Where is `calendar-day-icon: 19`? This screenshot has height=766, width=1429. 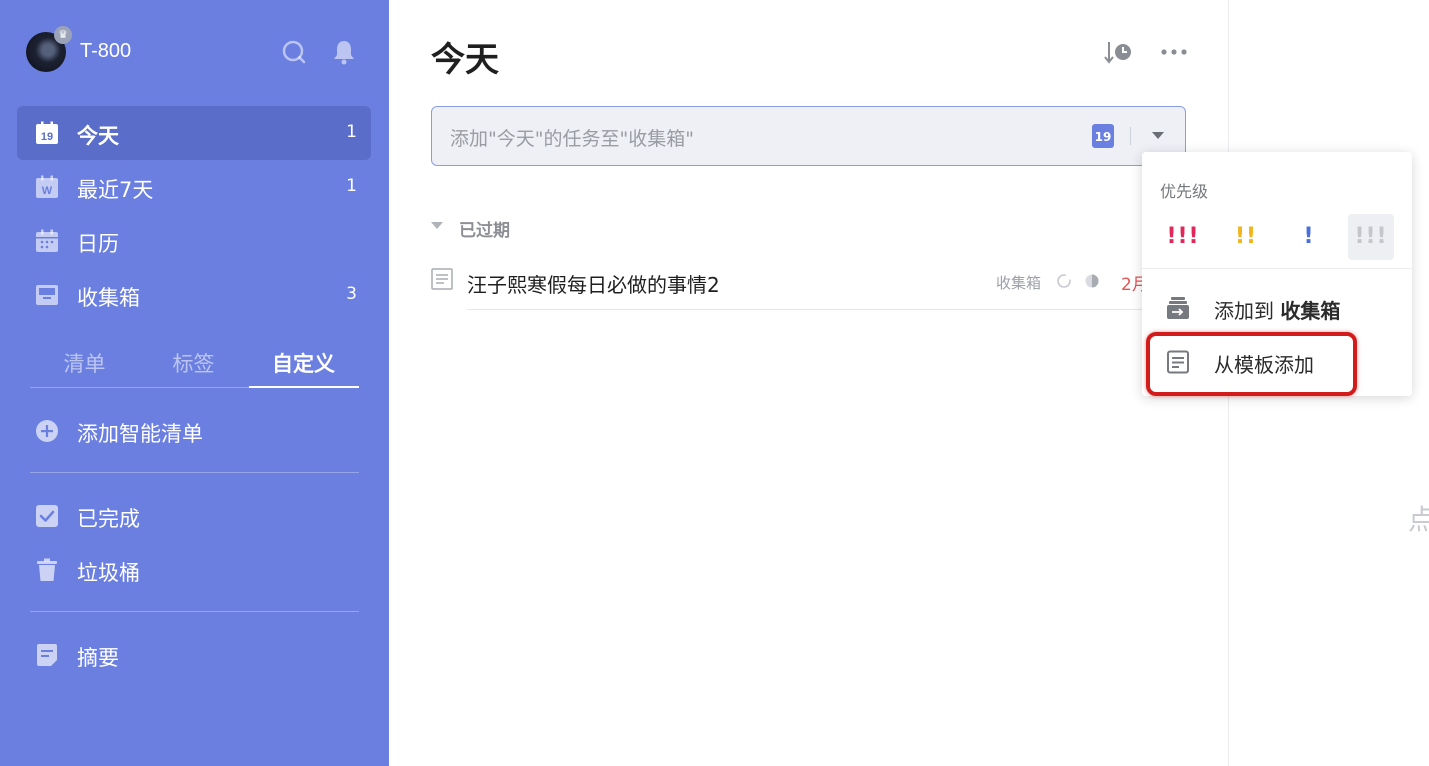 calendar-day-icon: 19 is located at coordinates (47, 133).